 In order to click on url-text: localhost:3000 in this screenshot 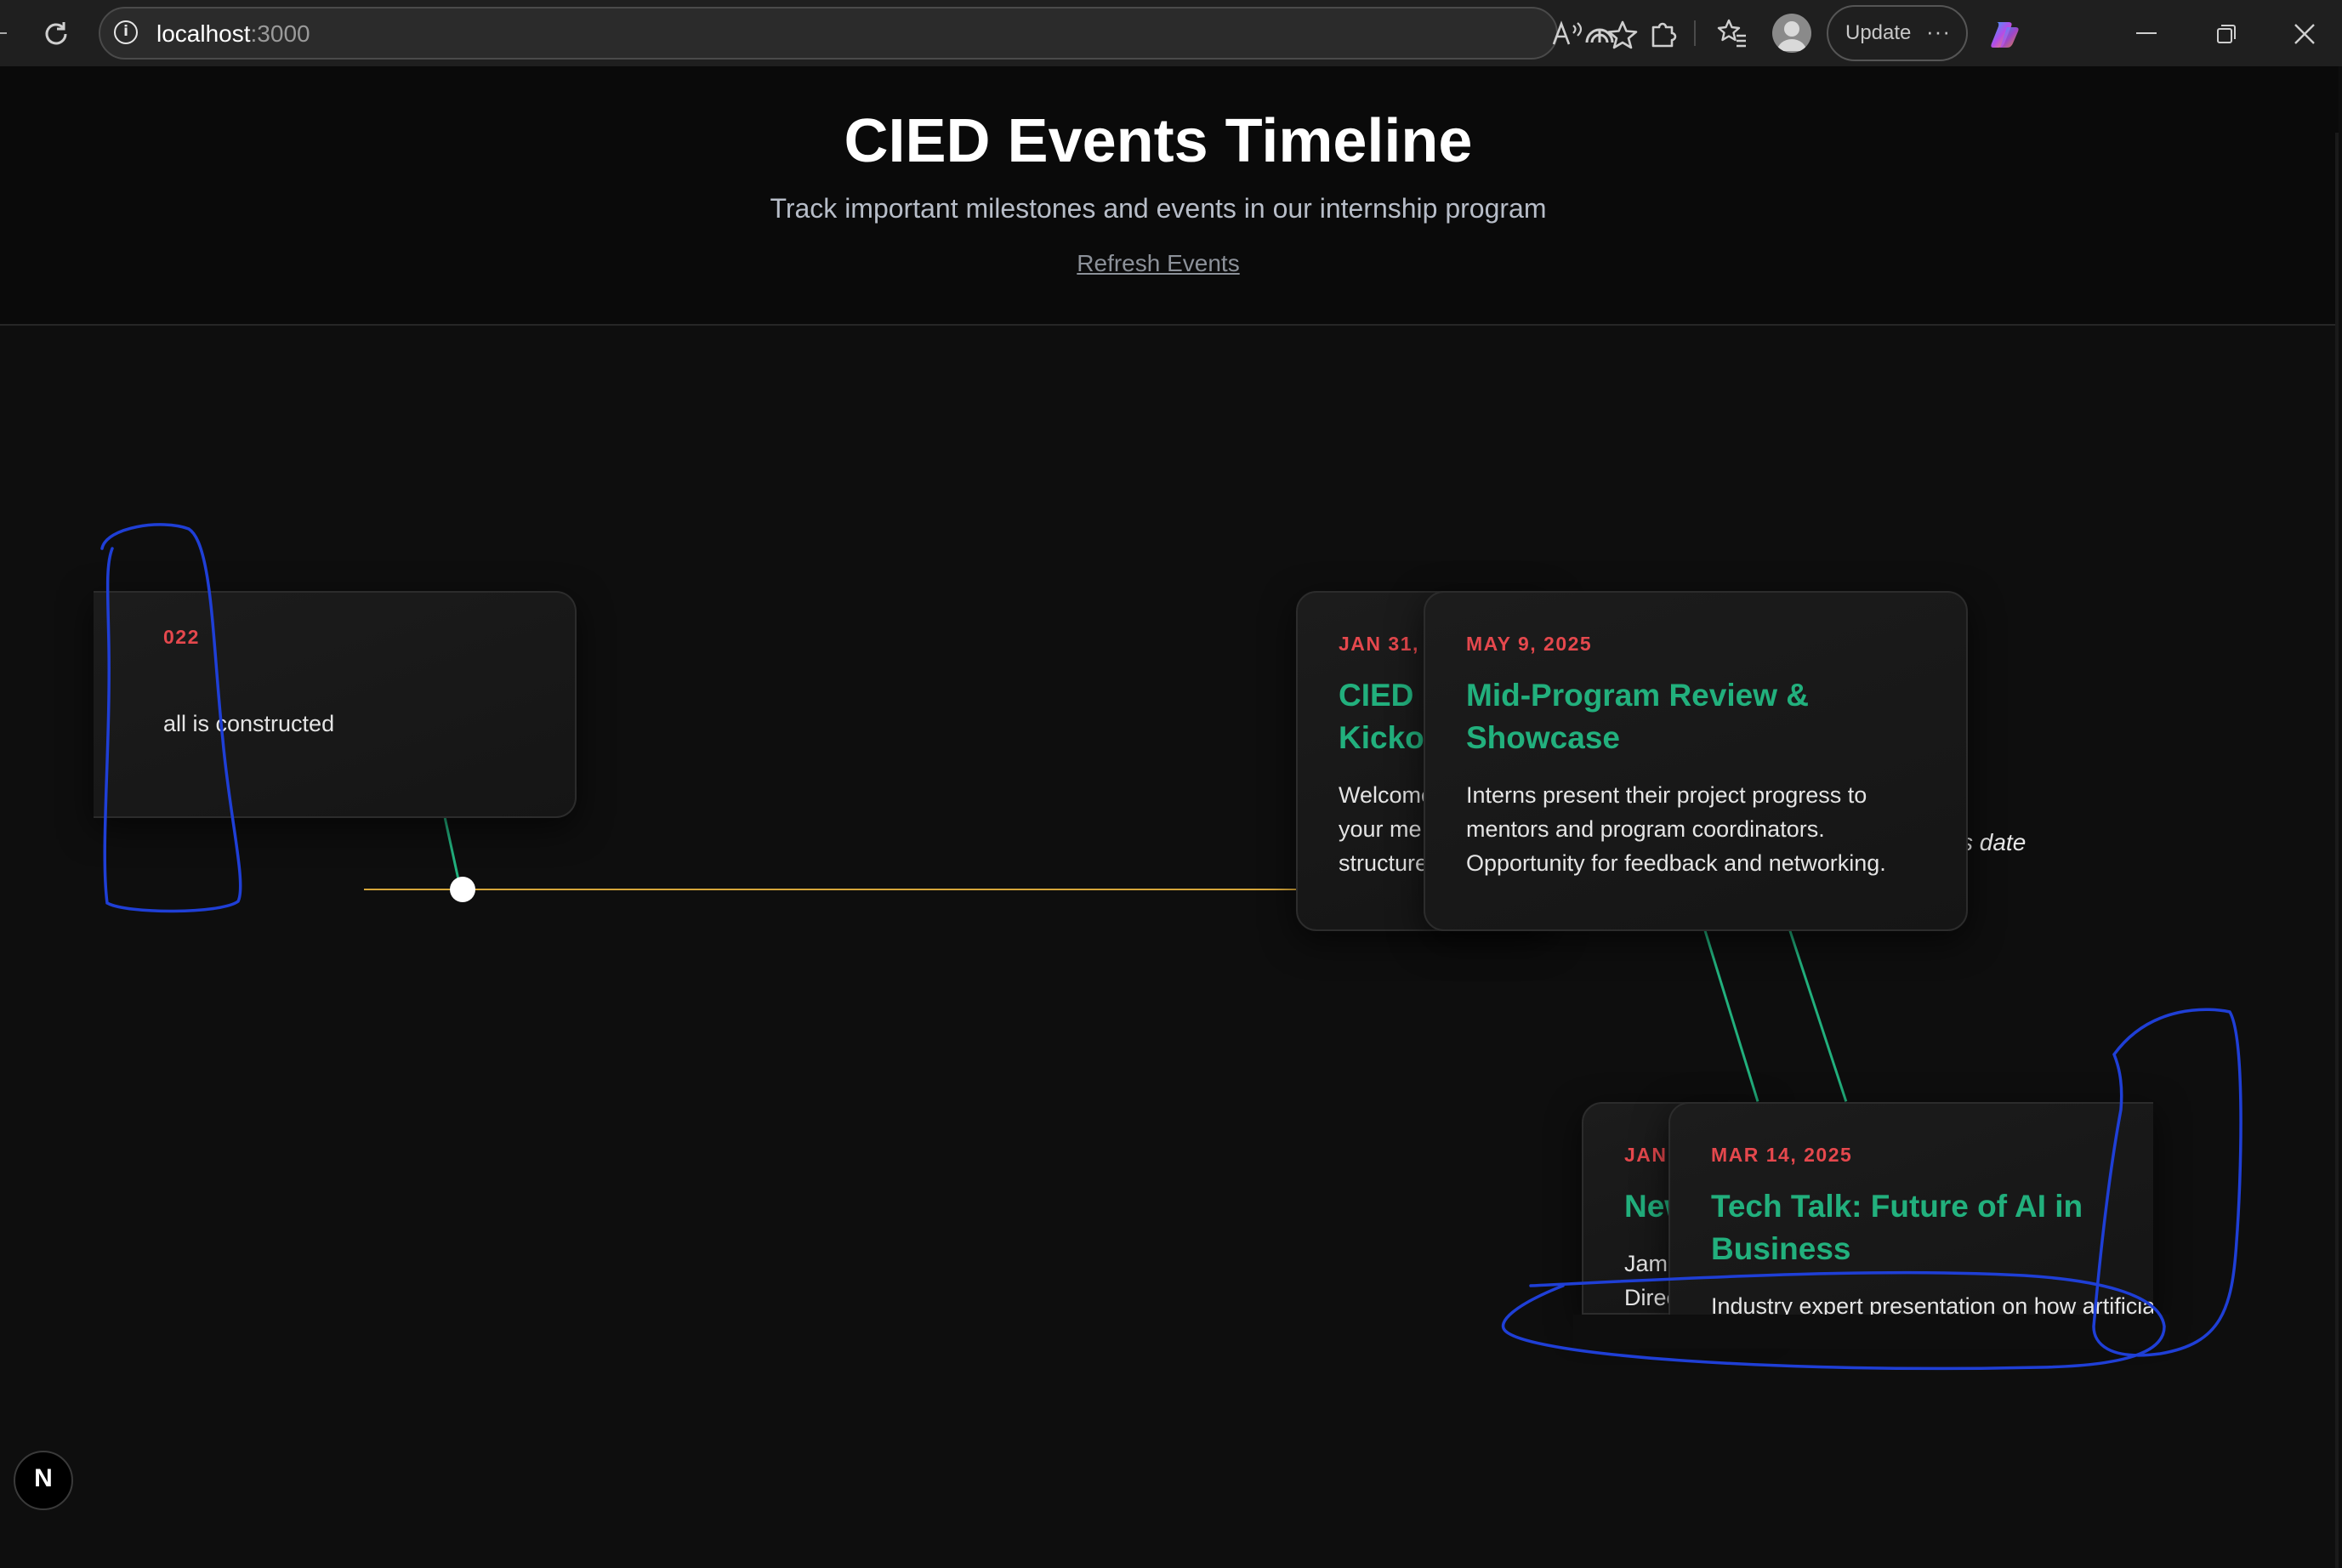, I will do `click(233, 34)`.